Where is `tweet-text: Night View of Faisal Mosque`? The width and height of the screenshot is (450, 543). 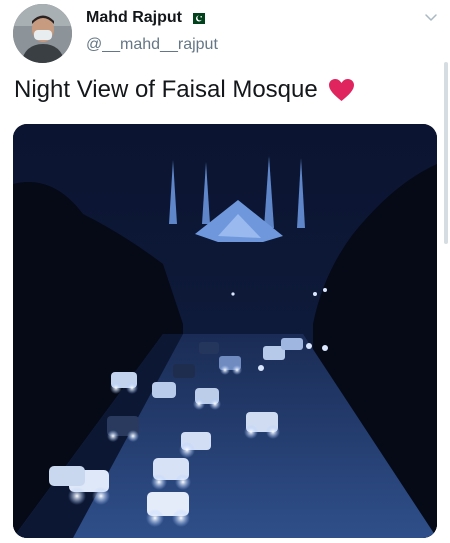
tweet-text: Night View of Faisal Mosque is located at coordinates (184, 90).